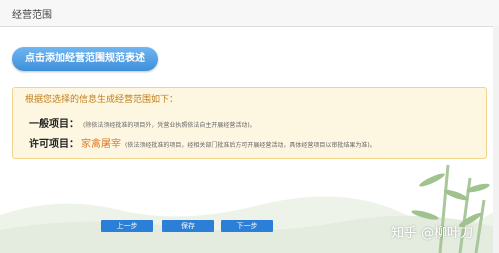 The height and width of the screenshot is (253, 499). Describe the element at coordinates (249, 13) in the screenshot. I see `section-header-bar` at that location.